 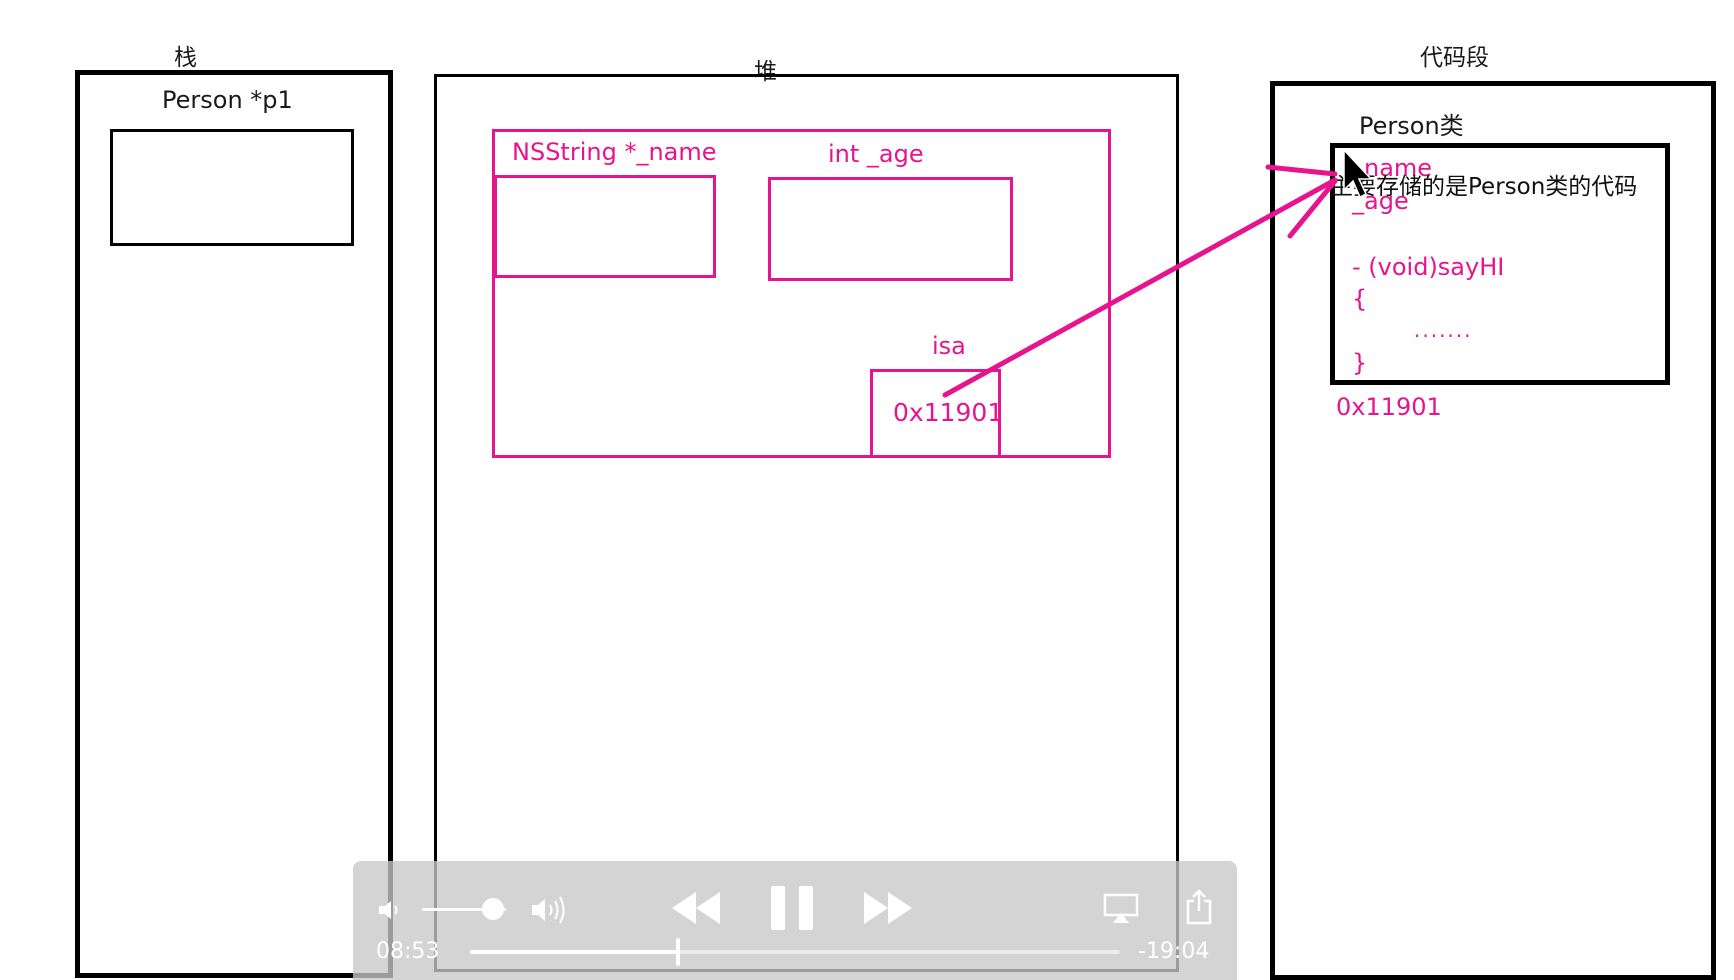 What do you see at coordinates (1454, 58) in the screenshot?
I see `code-segment-title: 代码段` at bounding box center [1454, 58].